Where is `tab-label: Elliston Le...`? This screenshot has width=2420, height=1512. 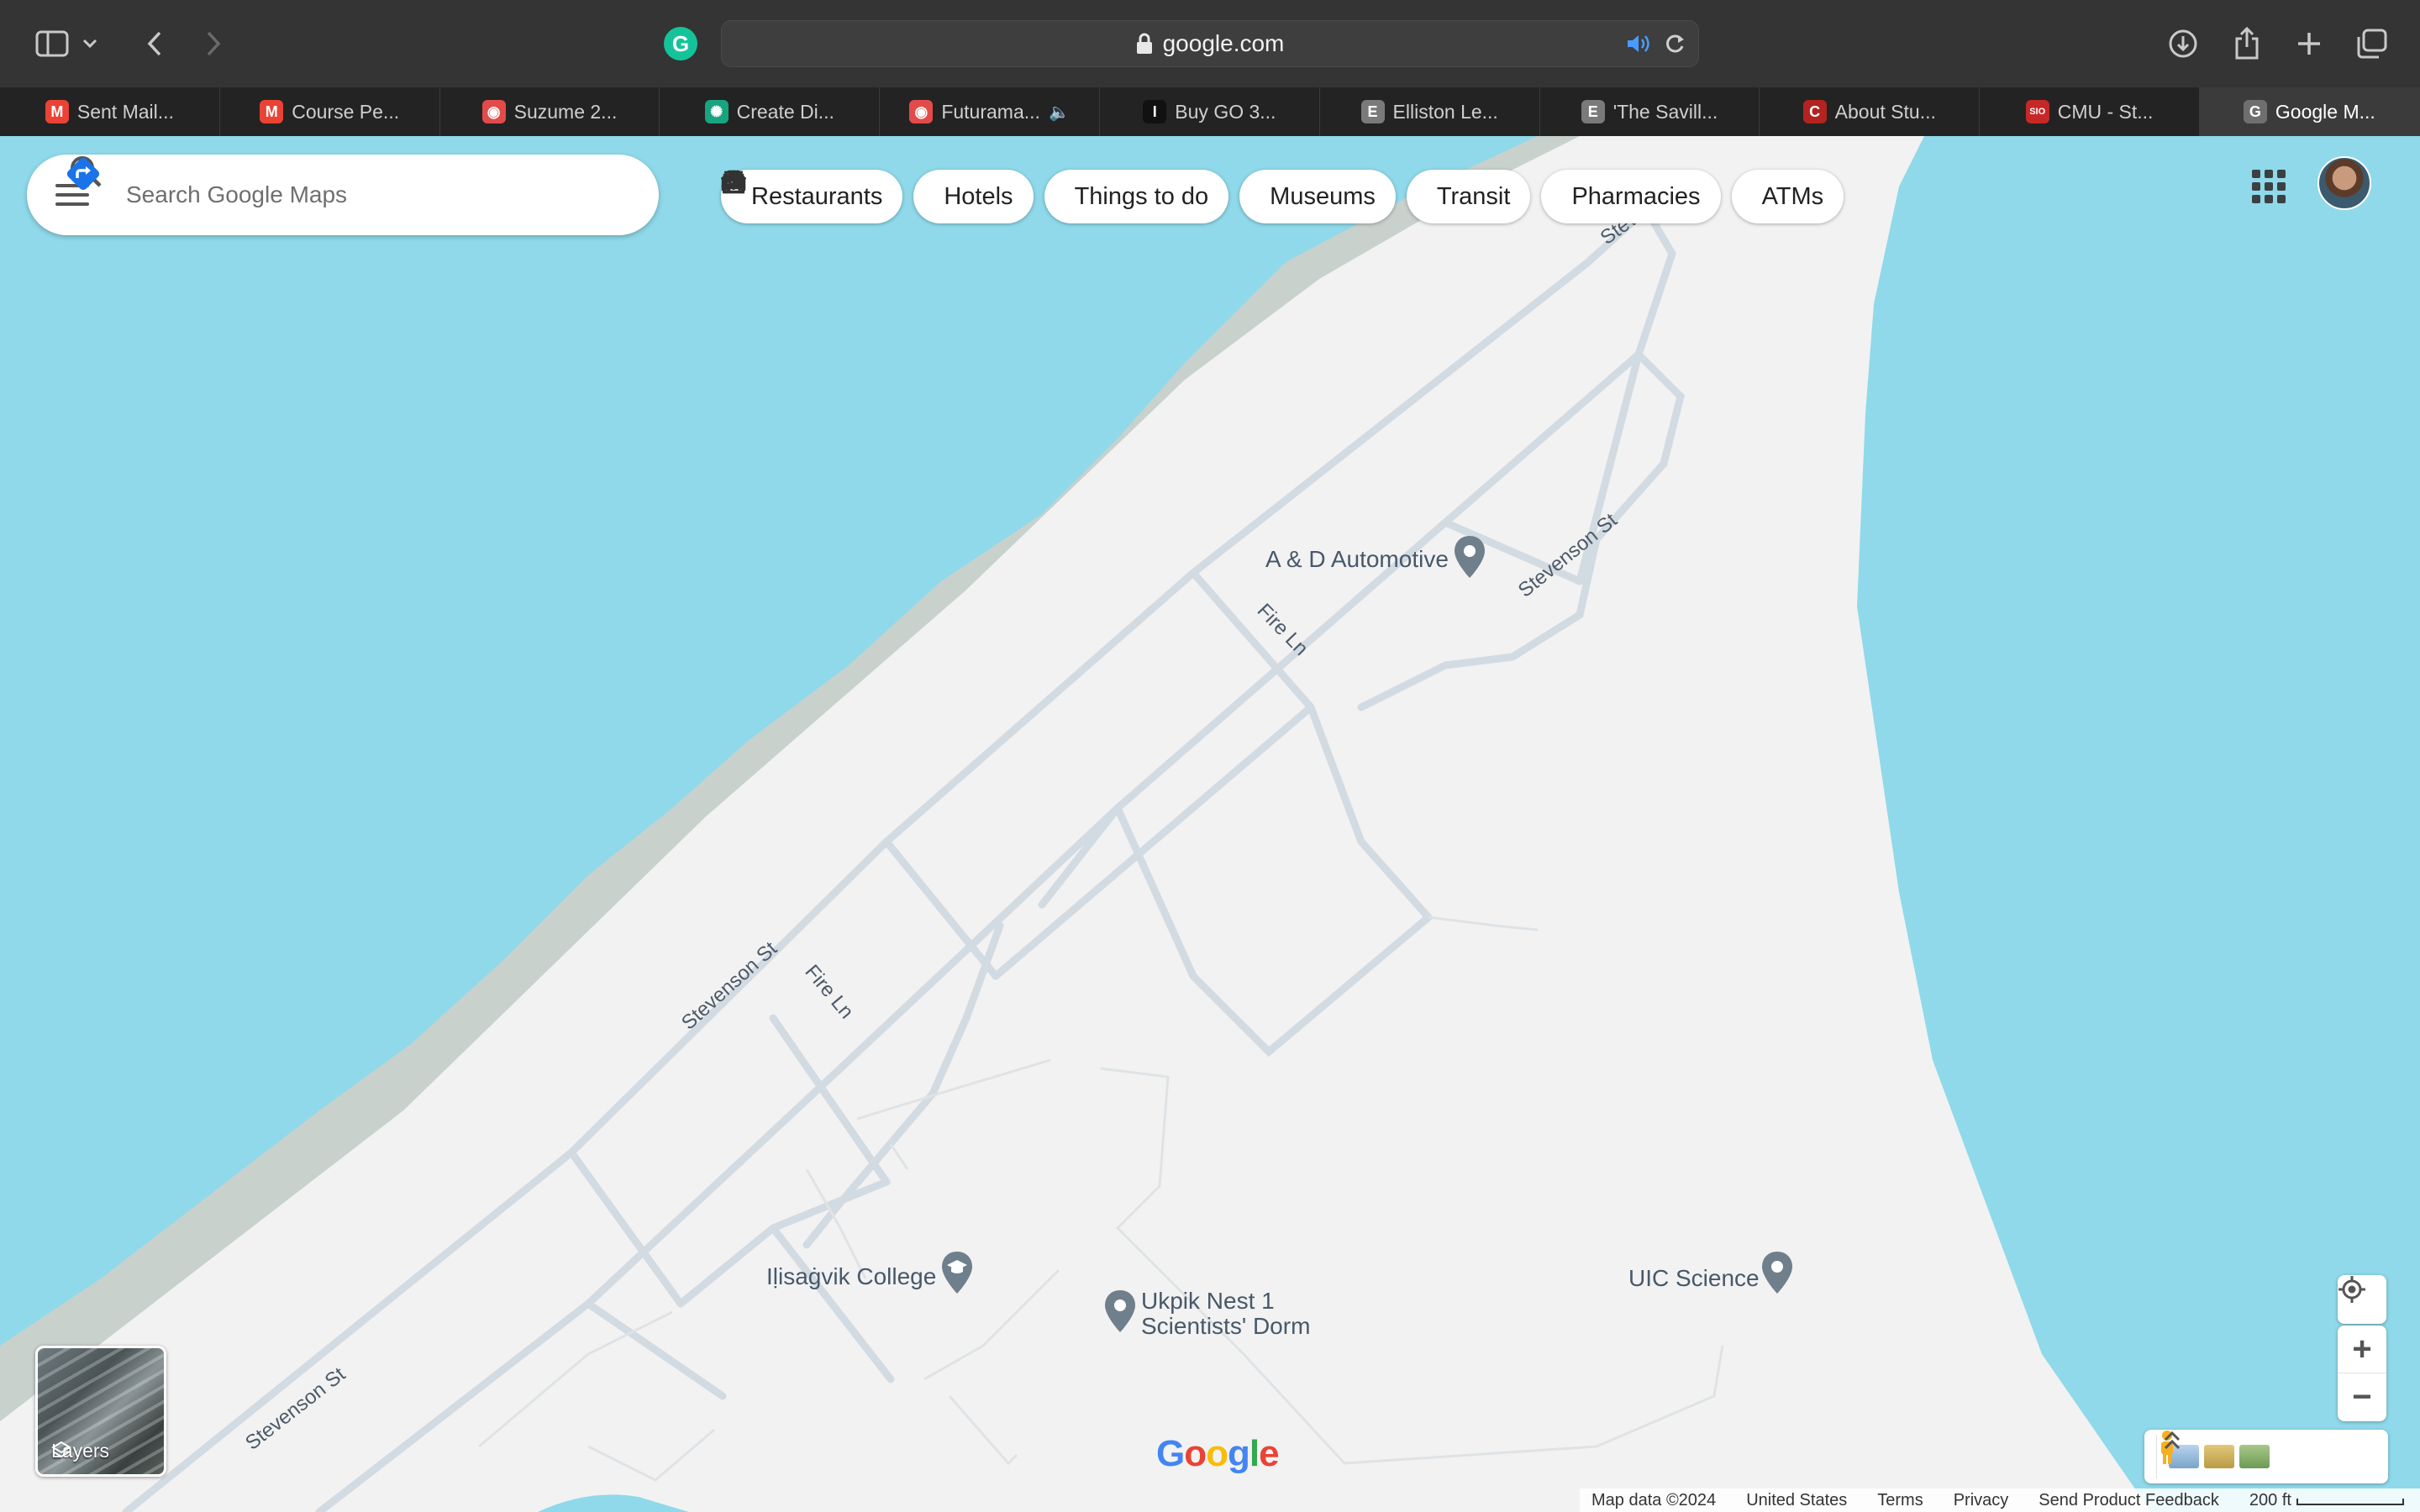
tab-label: Elliston Le... is located at coordinates (1445, 111).